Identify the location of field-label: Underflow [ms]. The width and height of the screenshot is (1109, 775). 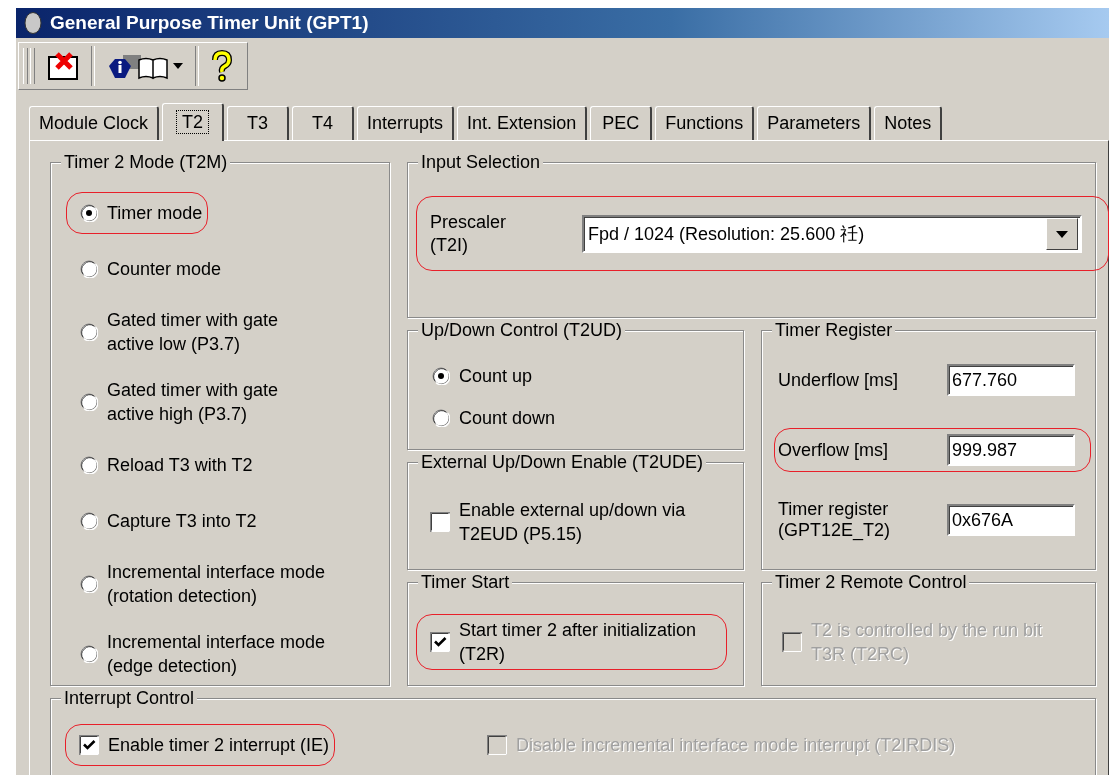
(839, 380).